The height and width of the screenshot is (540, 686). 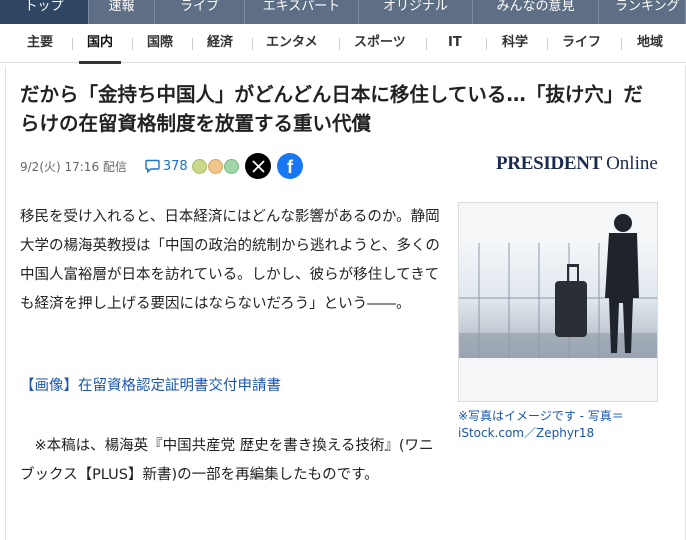 I want to click on top-navigation: トップ 速報 ライブ エキスパート オリジナル みんなの意見 ランキング, so click(x=343, y=12).